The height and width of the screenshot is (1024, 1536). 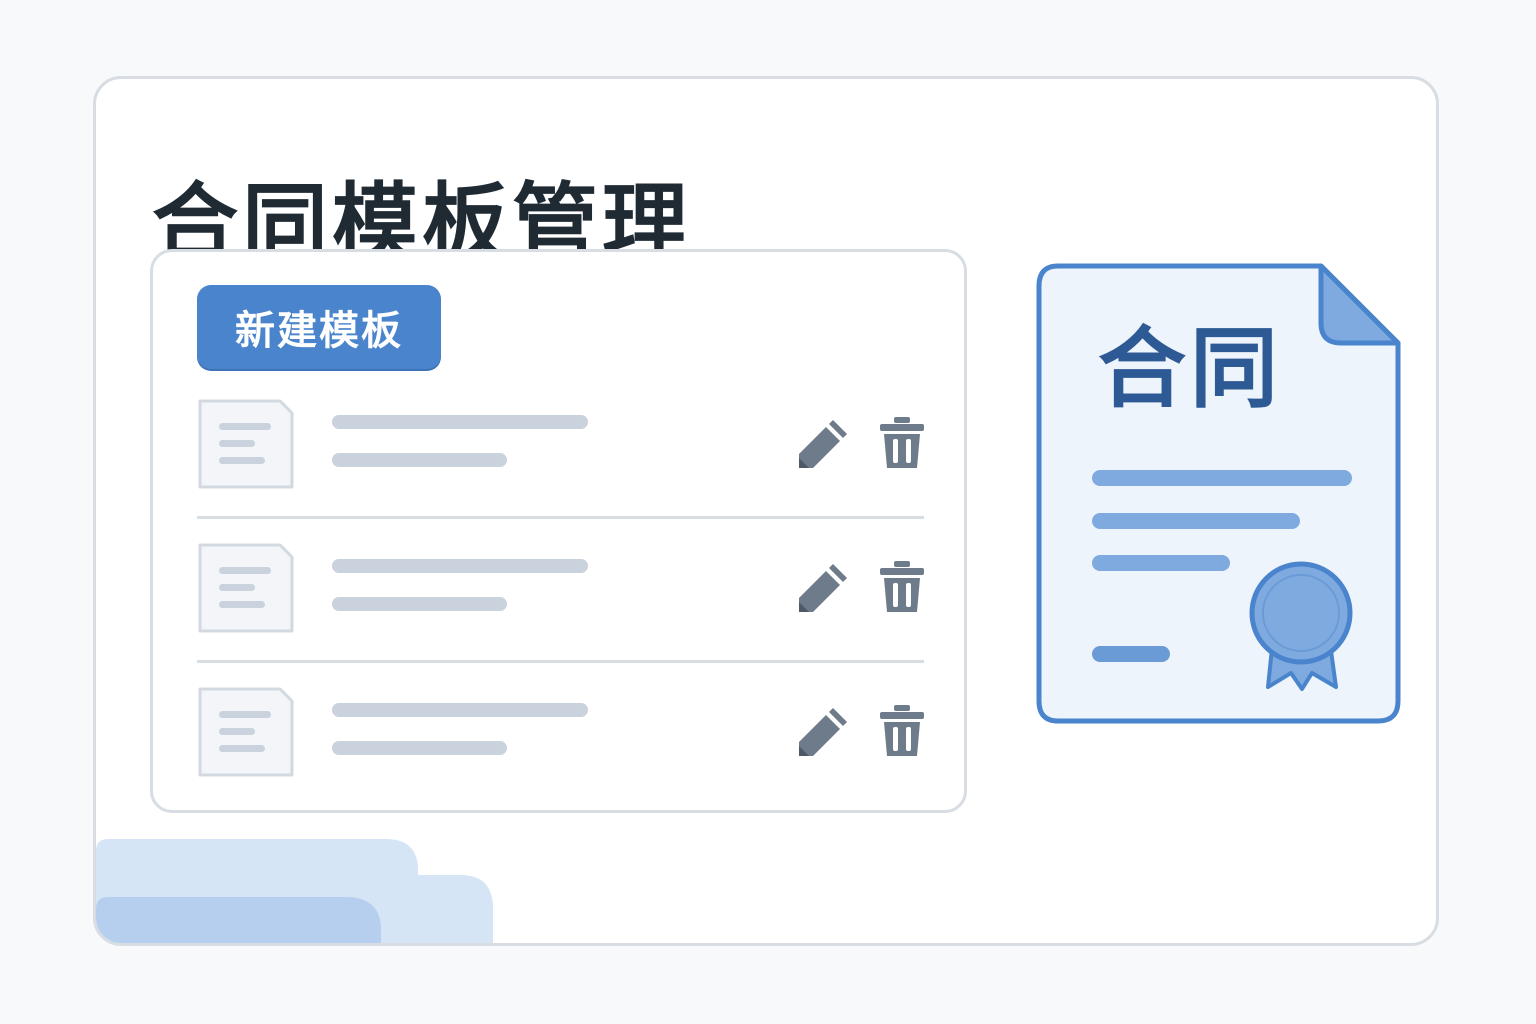 What do you see at coordinates (294, 891) in the screenshot?
I see `decorative-shapes` at bounding box center [294, 891].